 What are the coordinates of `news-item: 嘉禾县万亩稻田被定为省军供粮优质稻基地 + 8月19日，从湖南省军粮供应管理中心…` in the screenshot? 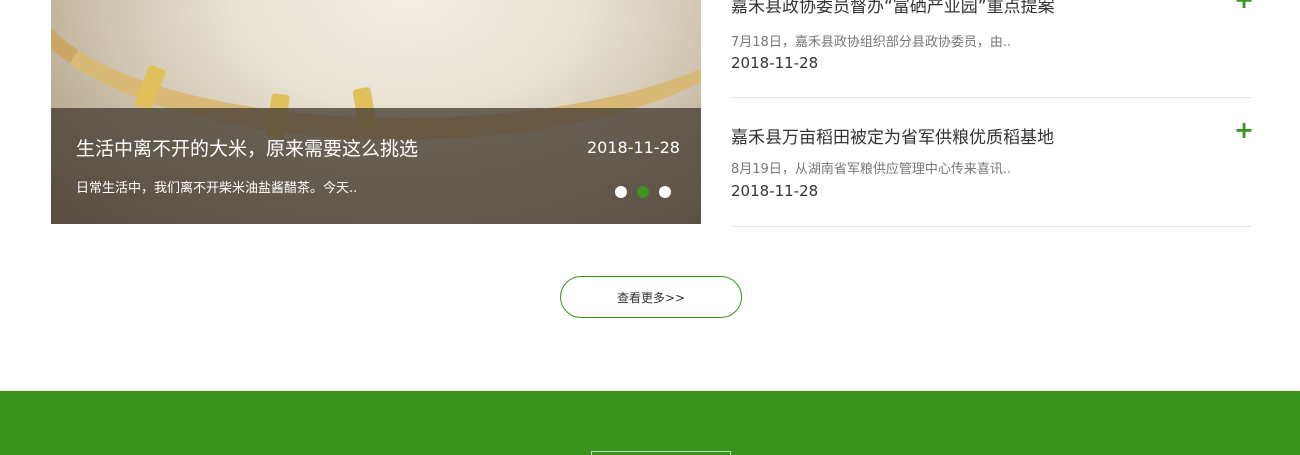 It's located at (992, 162).